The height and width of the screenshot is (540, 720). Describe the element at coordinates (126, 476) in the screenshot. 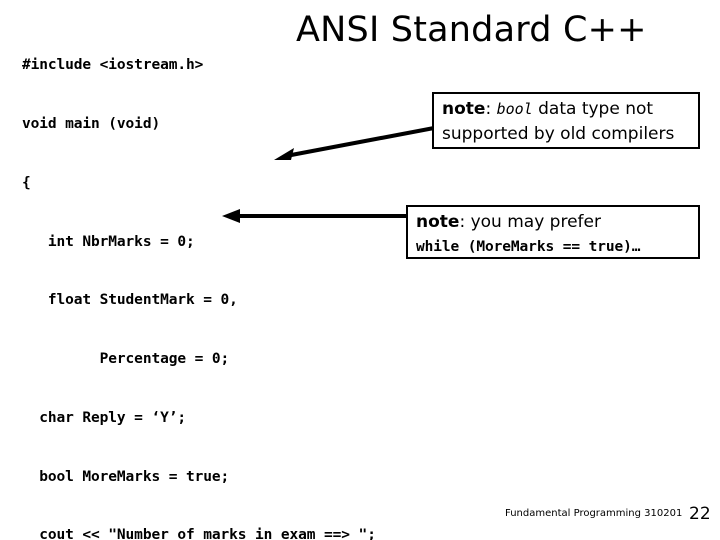

I see `code-line: bool MoreMarks = true;` at that location.